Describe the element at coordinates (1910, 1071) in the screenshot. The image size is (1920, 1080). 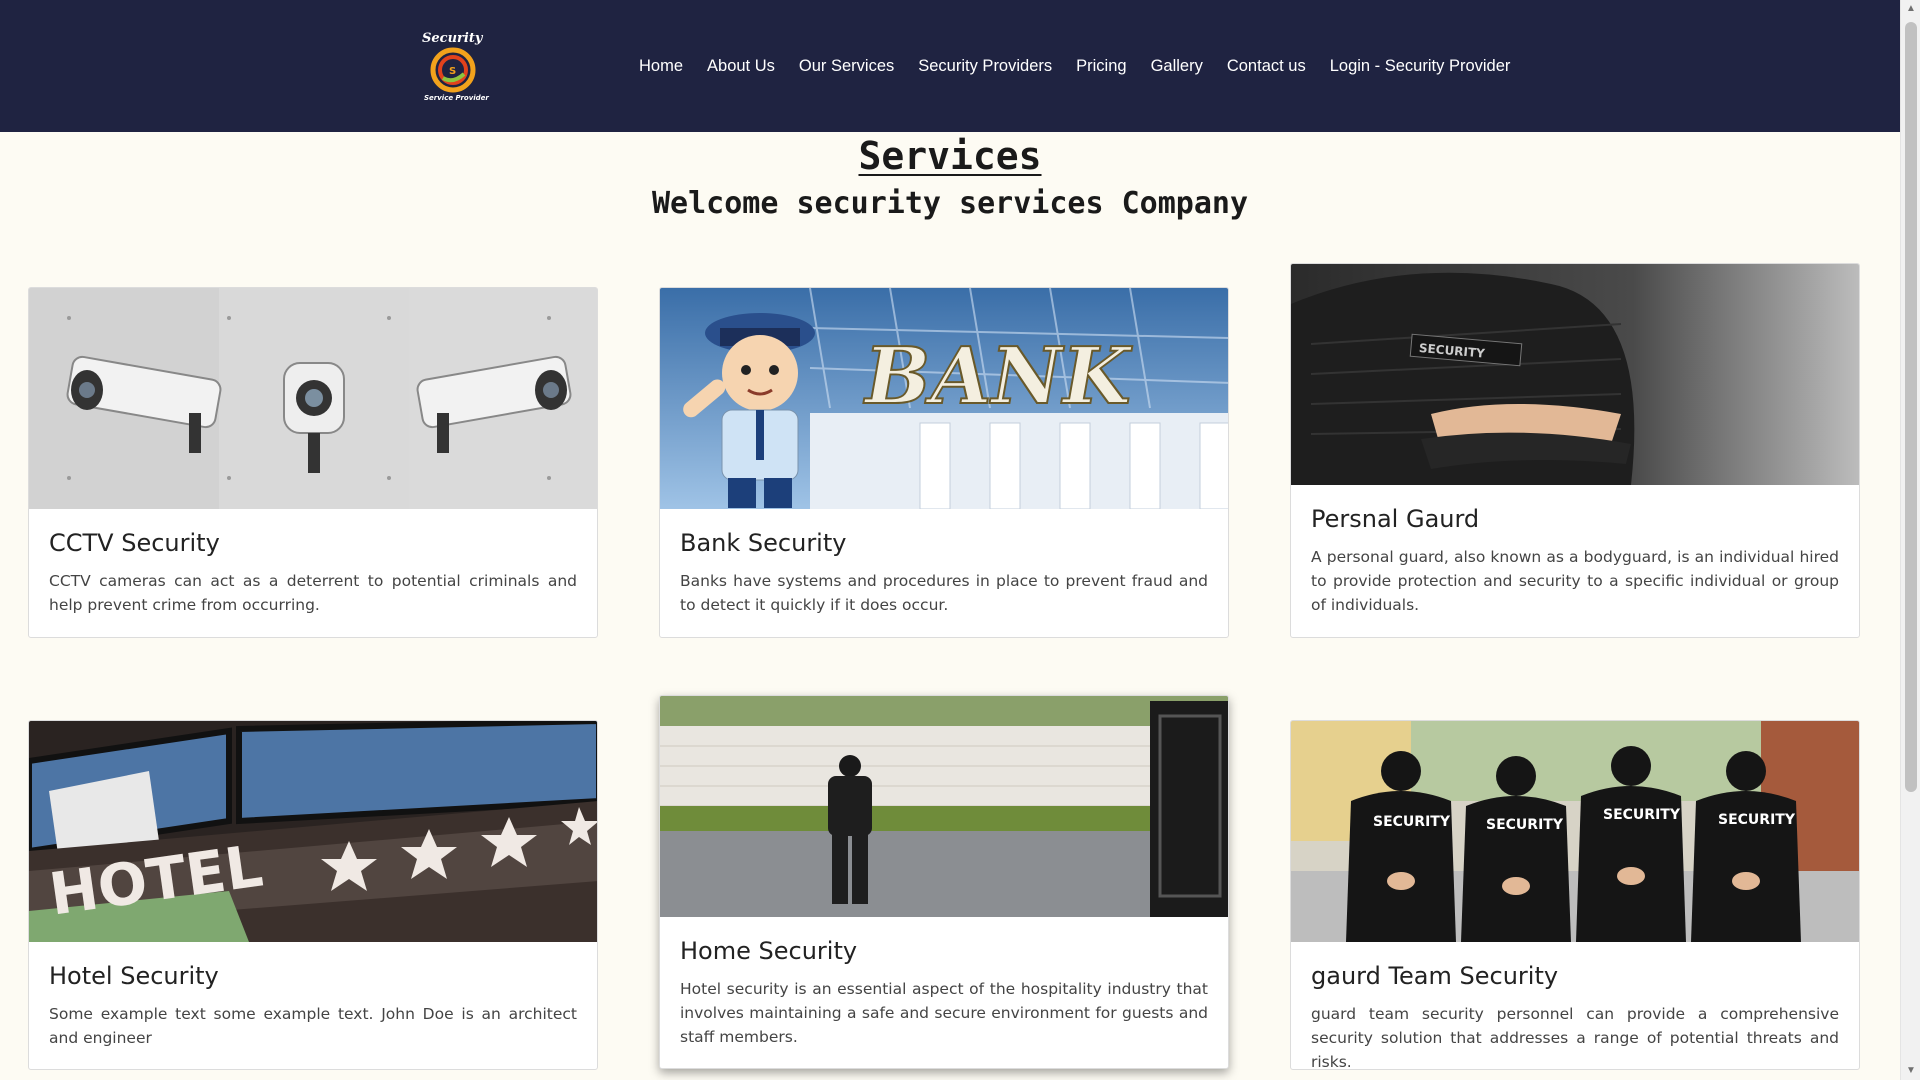
I see `scroll-down-arrow-icon: ▼` at that location.